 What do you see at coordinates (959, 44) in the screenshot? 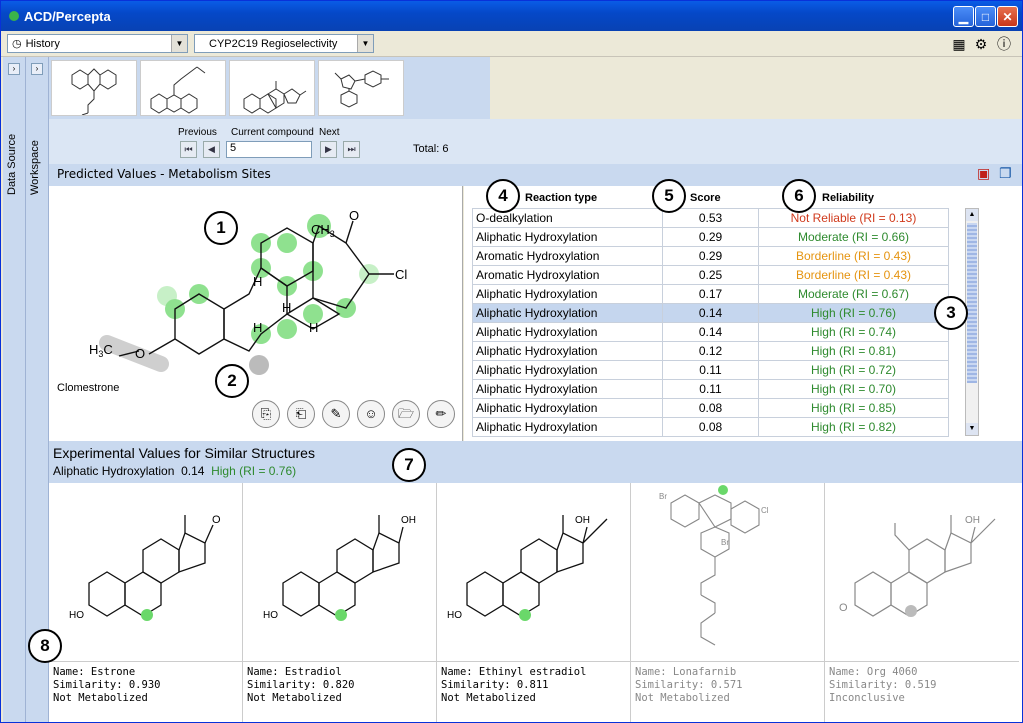
I see `calculator-icon: ▦` at bounding box center [959, 44].